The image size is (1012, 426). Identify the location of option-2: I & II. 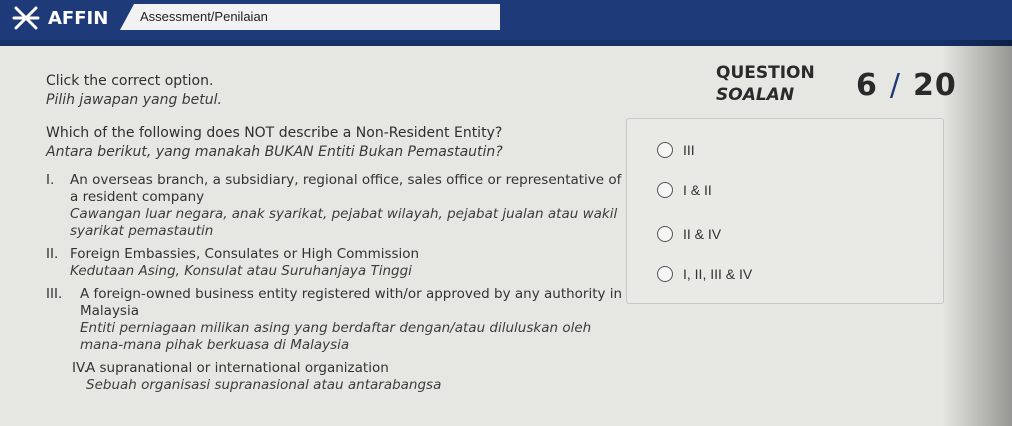
(684, 190).